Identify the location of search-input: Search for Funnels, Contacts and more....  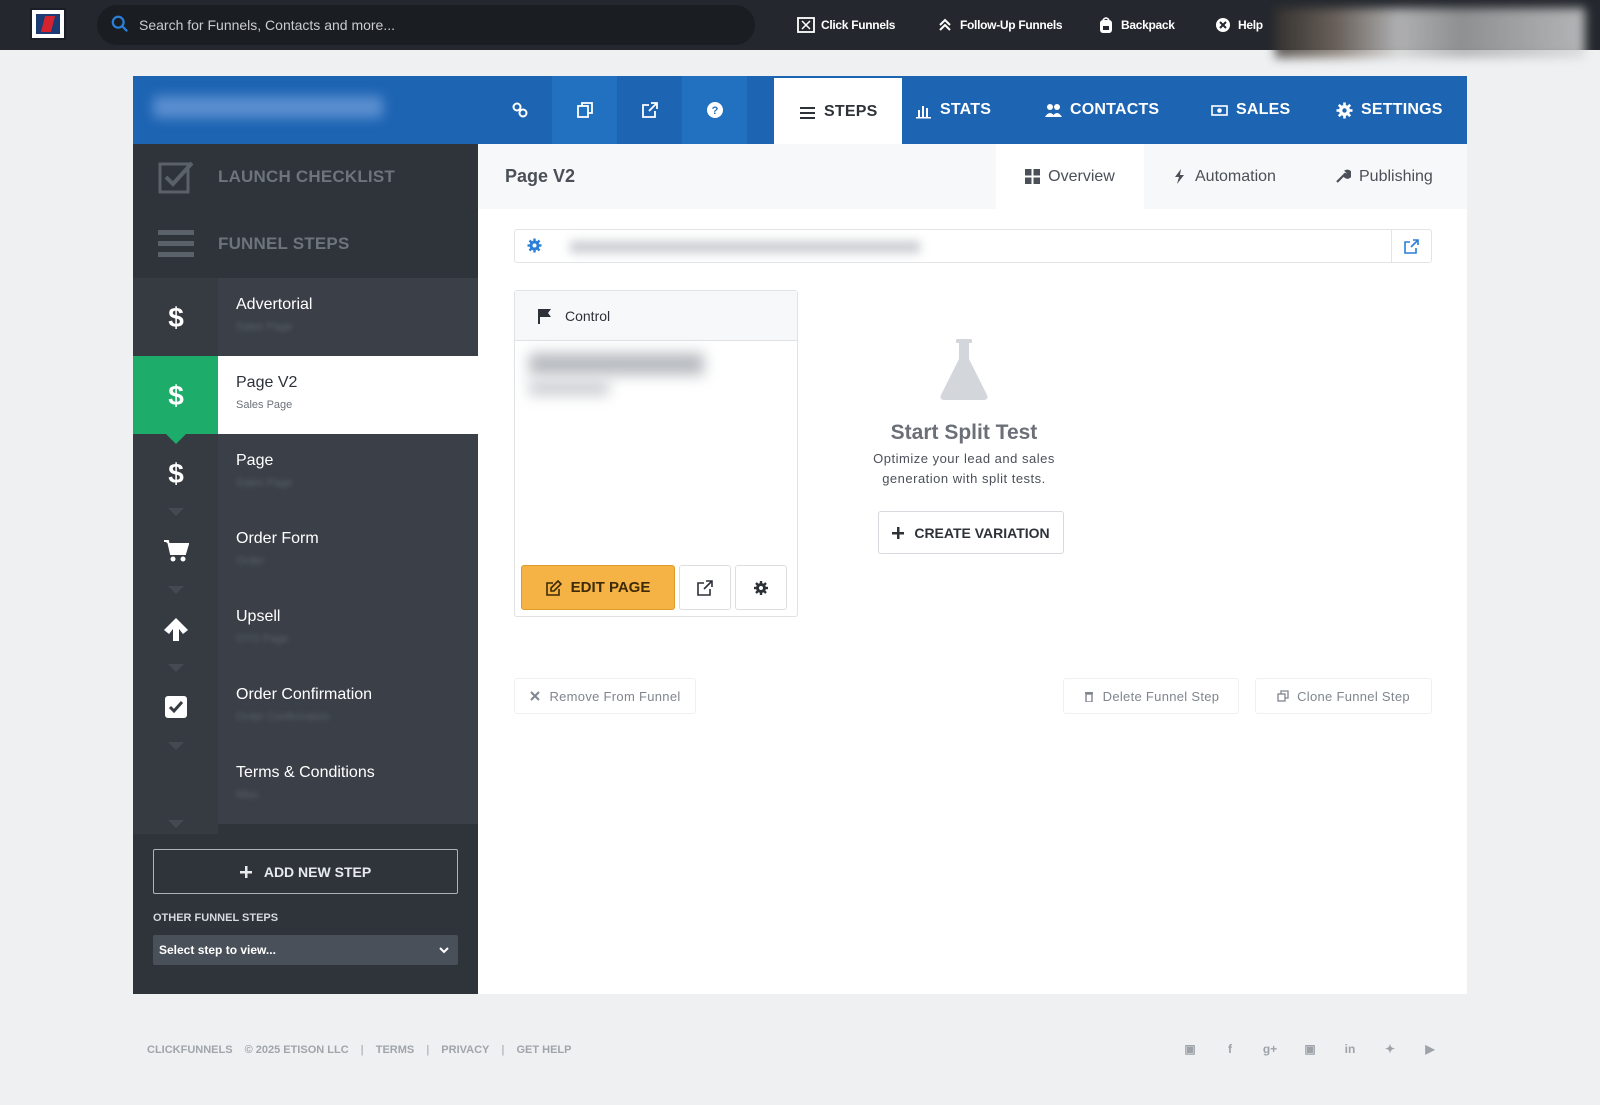
(267, 25).